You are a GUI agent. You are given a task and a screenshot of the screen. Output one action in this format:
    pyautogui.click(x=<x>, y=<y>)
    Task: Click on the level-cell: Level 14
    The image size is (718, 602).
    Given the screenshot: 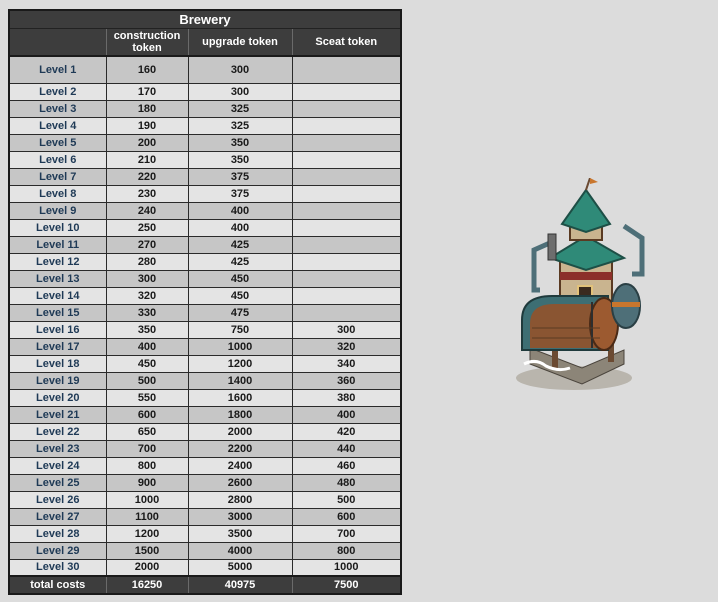 What is the action you would take?
    pyautogui.click(x=58, y=295)
    